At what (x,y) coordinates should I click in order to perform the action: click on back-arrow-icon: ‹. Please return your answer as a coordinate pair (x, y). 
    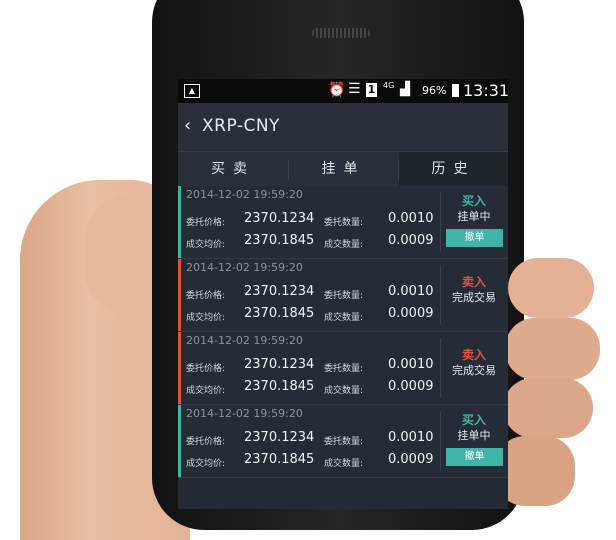
    Looking at the image, I should click on (187, 125).